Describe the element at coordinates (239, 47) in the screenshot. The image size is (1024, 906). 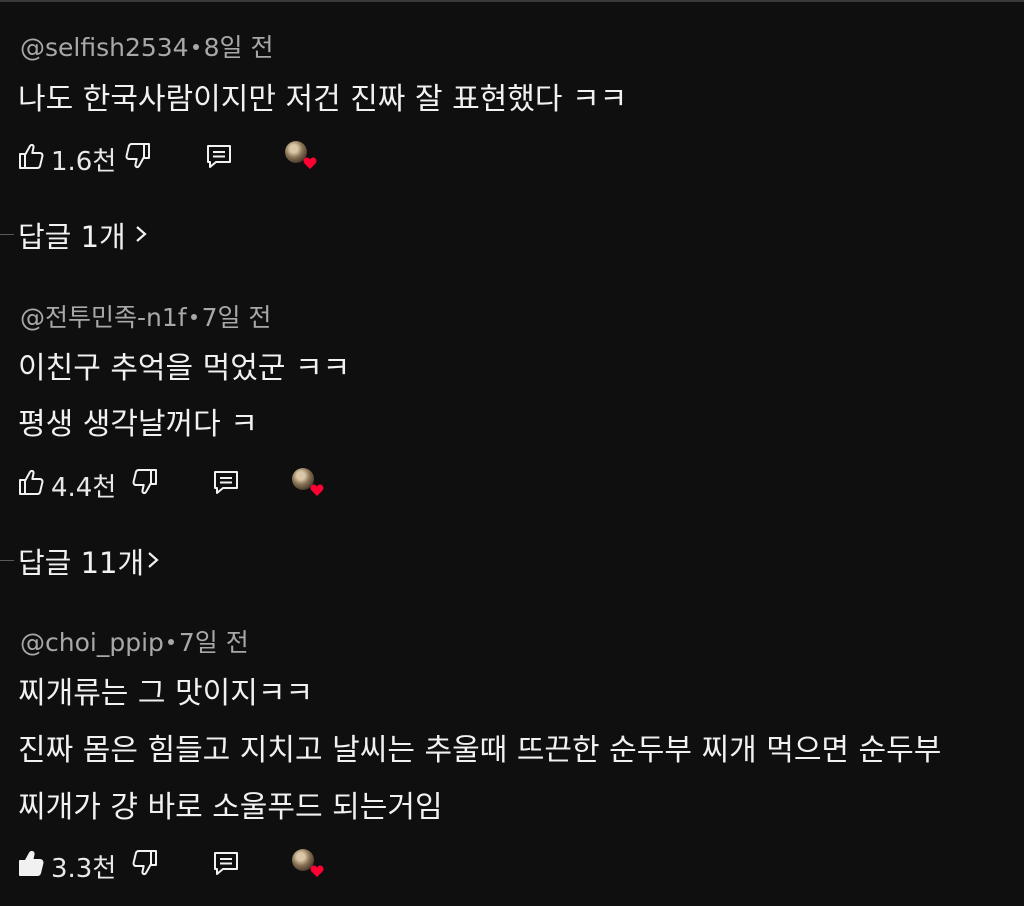
I see `comment-time: 8일 전` at that location.